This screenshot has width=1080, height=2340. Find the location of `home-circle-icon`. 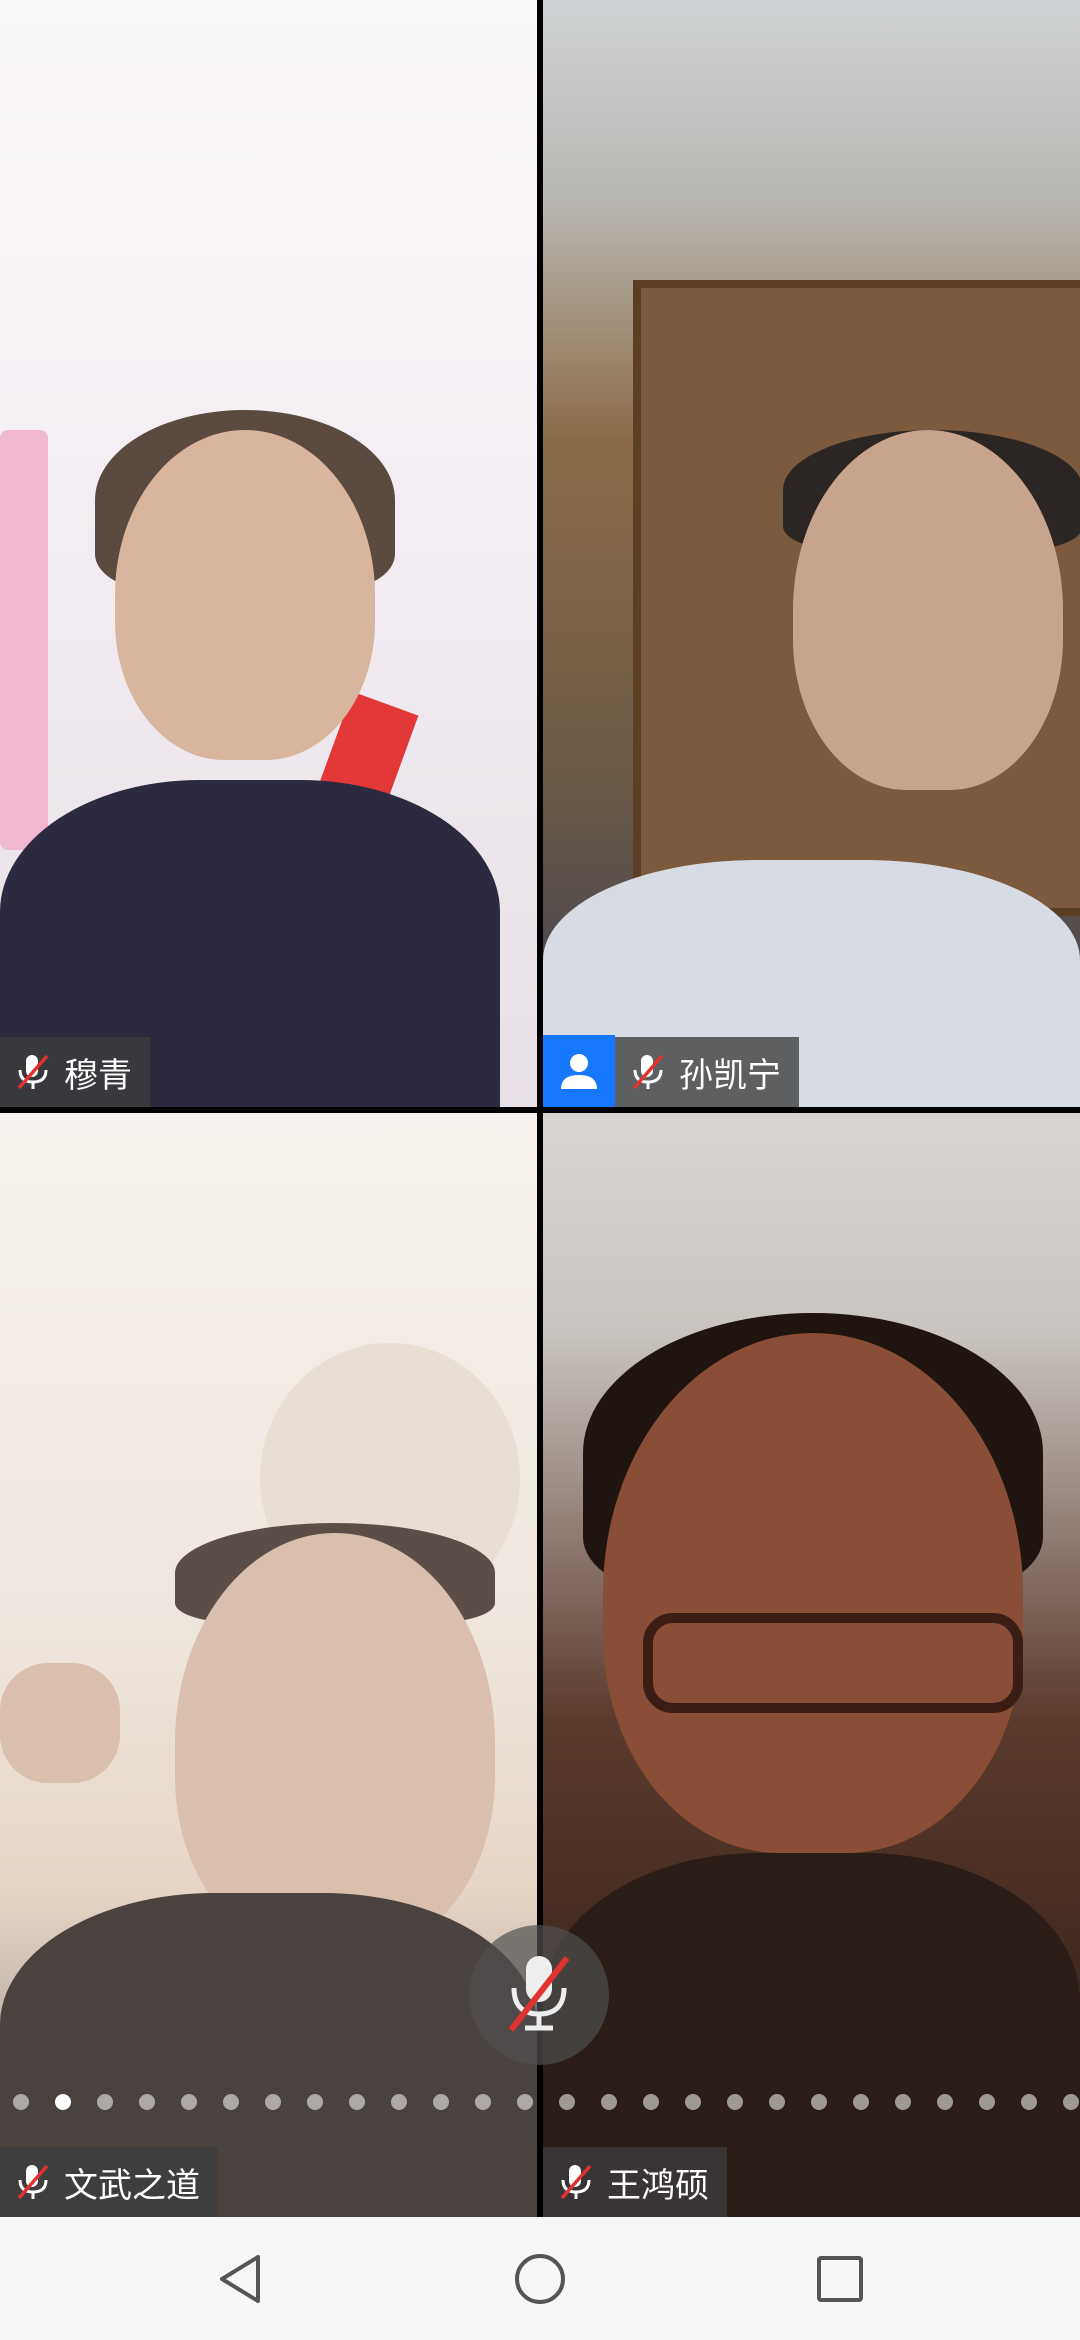

home-circle-icon is located at coordinates (540, 2278).